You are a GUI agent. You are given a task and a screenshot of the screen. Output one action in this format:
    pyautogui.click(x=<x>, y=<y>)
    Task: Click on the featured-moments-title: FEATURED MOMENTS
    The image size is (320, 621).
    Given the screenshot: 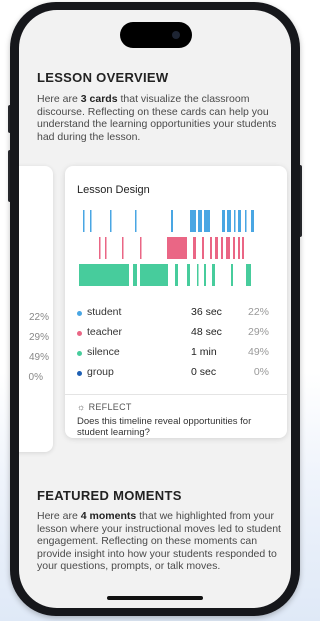 What is the action you would take?
    pyautogui.click(x=109, y=495)
    